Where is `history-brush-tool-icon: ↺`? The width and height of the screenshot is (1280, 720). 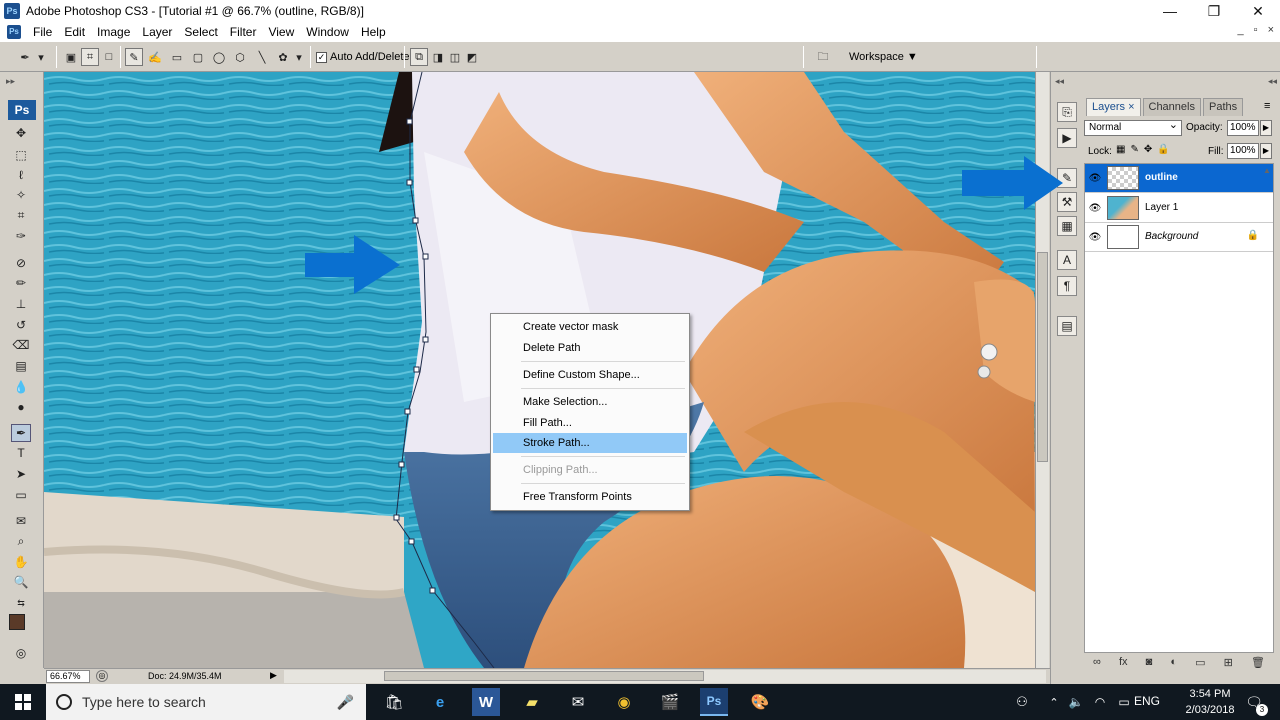
history-brush-tool-icon: ↺ is located at coordinates (21, 325).